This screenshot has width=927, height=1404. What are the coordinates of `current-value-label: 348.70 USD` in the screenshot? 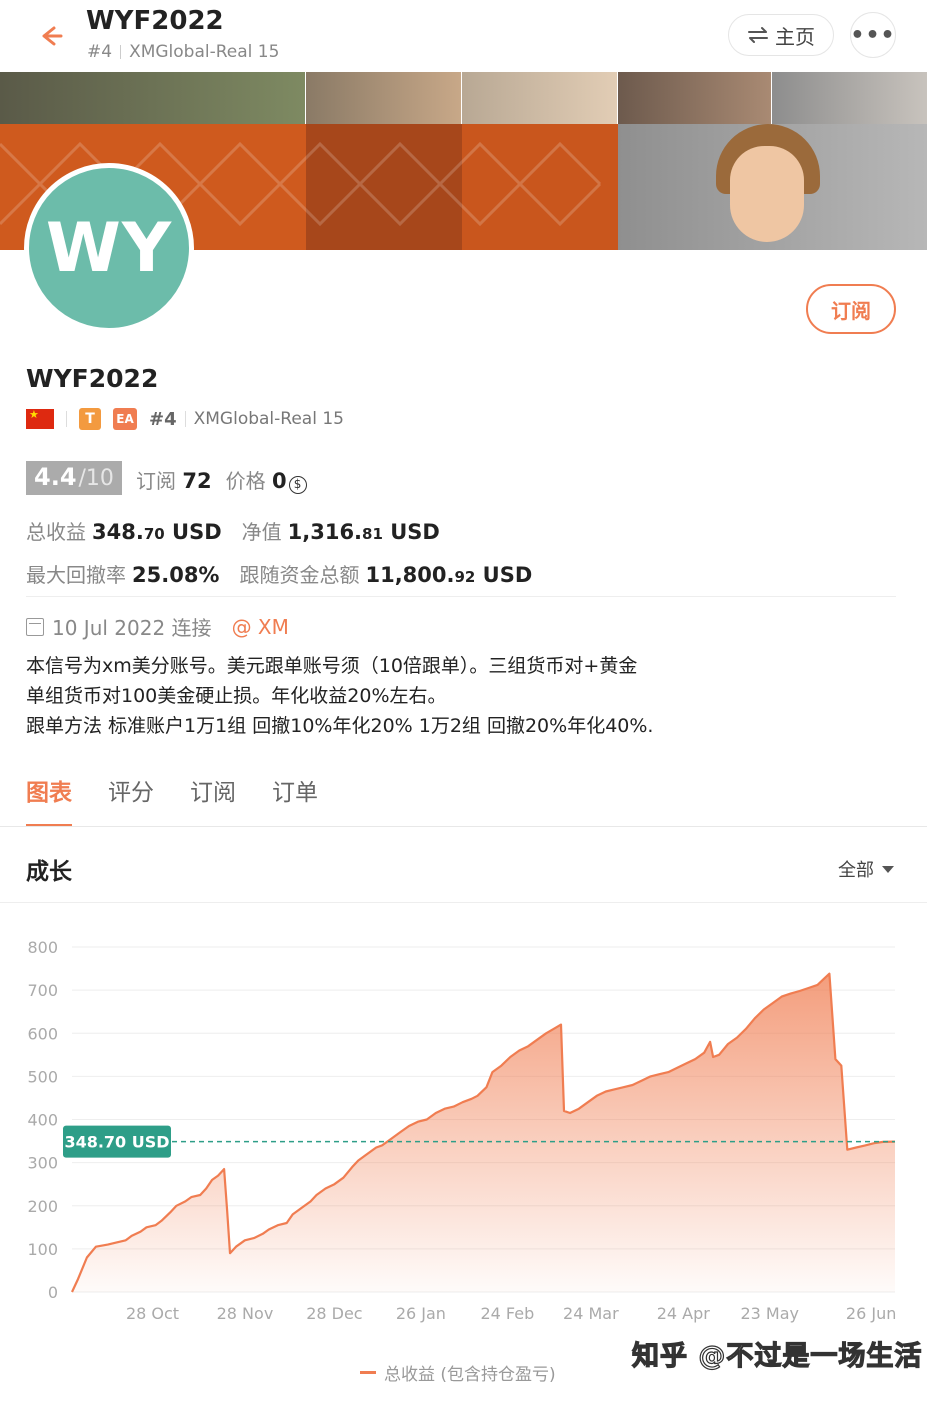 It's located at (116, 1142).